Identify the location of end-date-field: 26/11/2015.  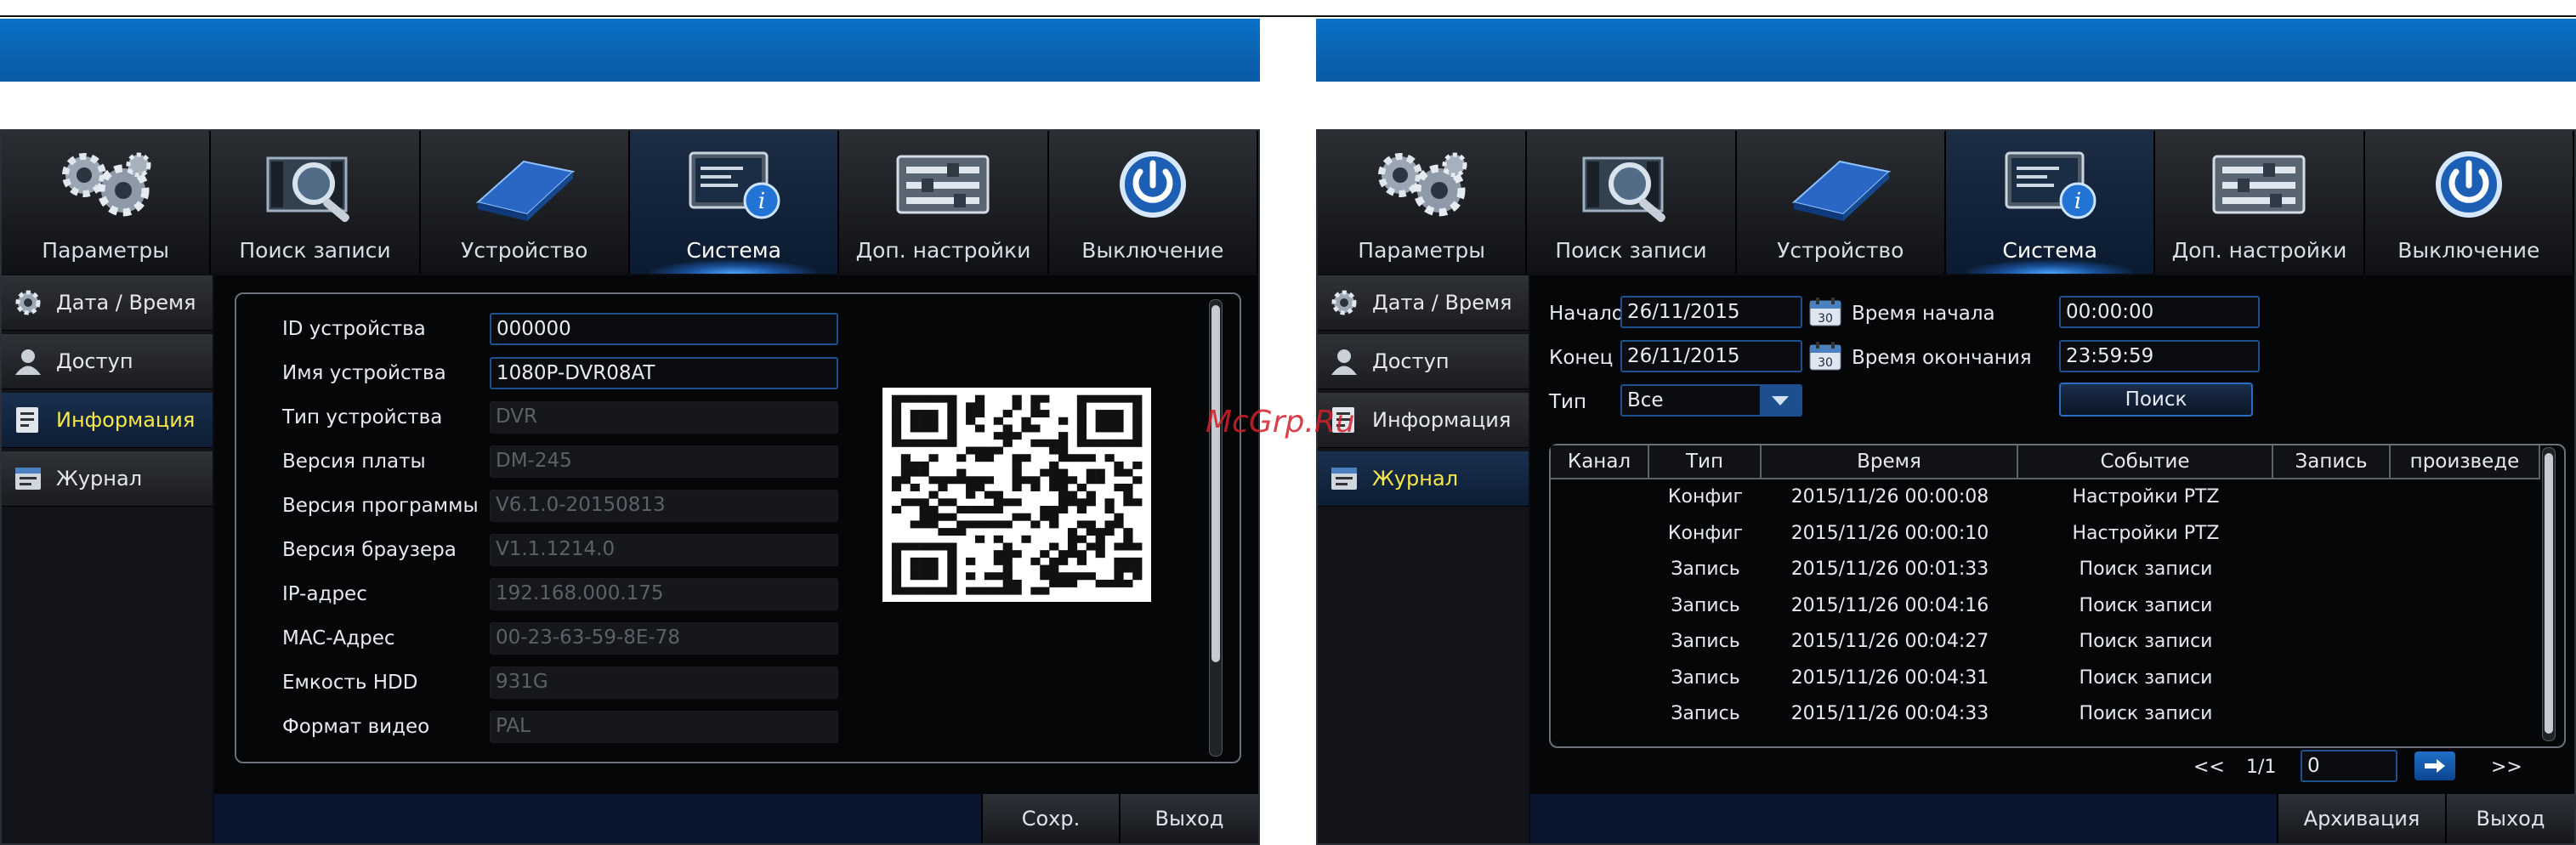
(1711, 356).